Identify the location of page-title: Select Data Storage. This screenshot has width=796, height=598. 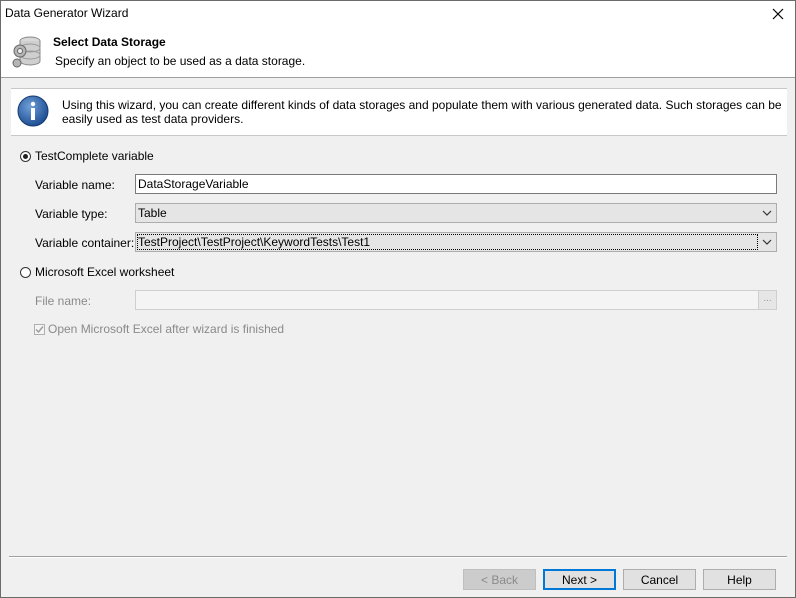
(109, 42).